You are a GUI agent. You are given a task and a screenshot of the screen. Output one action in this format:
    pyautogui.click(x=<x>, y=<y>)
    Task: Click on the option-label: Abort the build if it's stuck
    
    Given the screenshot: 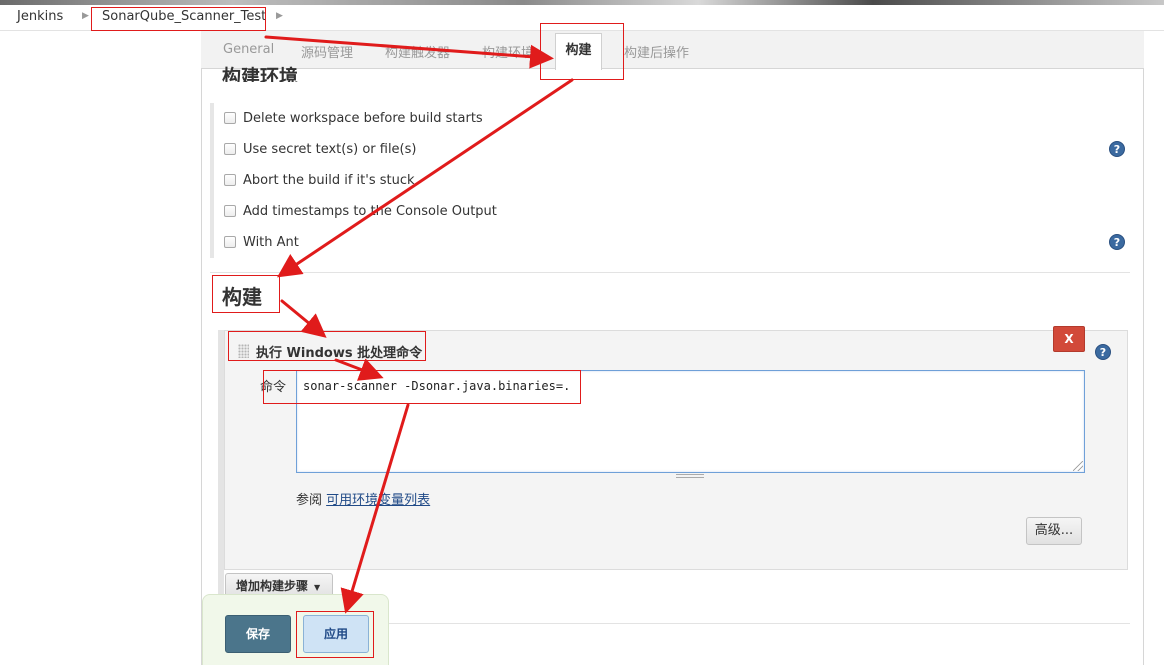 What is the action you would take?
    pyautogui.click(x=329, y=180)
    